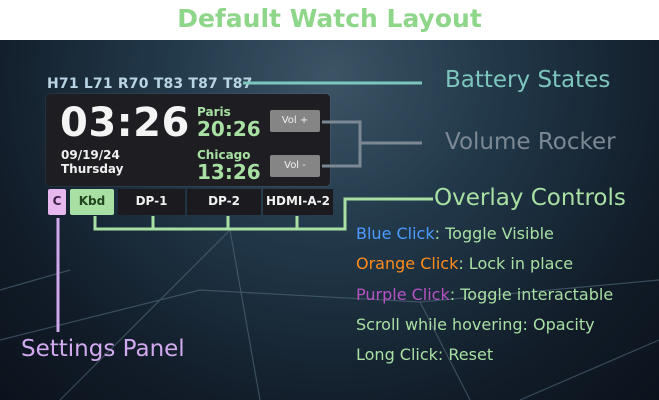 This screenshot has height=400, width=659. What do you see at coordinates (494, 233) in the screenshot?
I see `blue-click-action: : Toggle Visible` at bounding box center [494, 233].